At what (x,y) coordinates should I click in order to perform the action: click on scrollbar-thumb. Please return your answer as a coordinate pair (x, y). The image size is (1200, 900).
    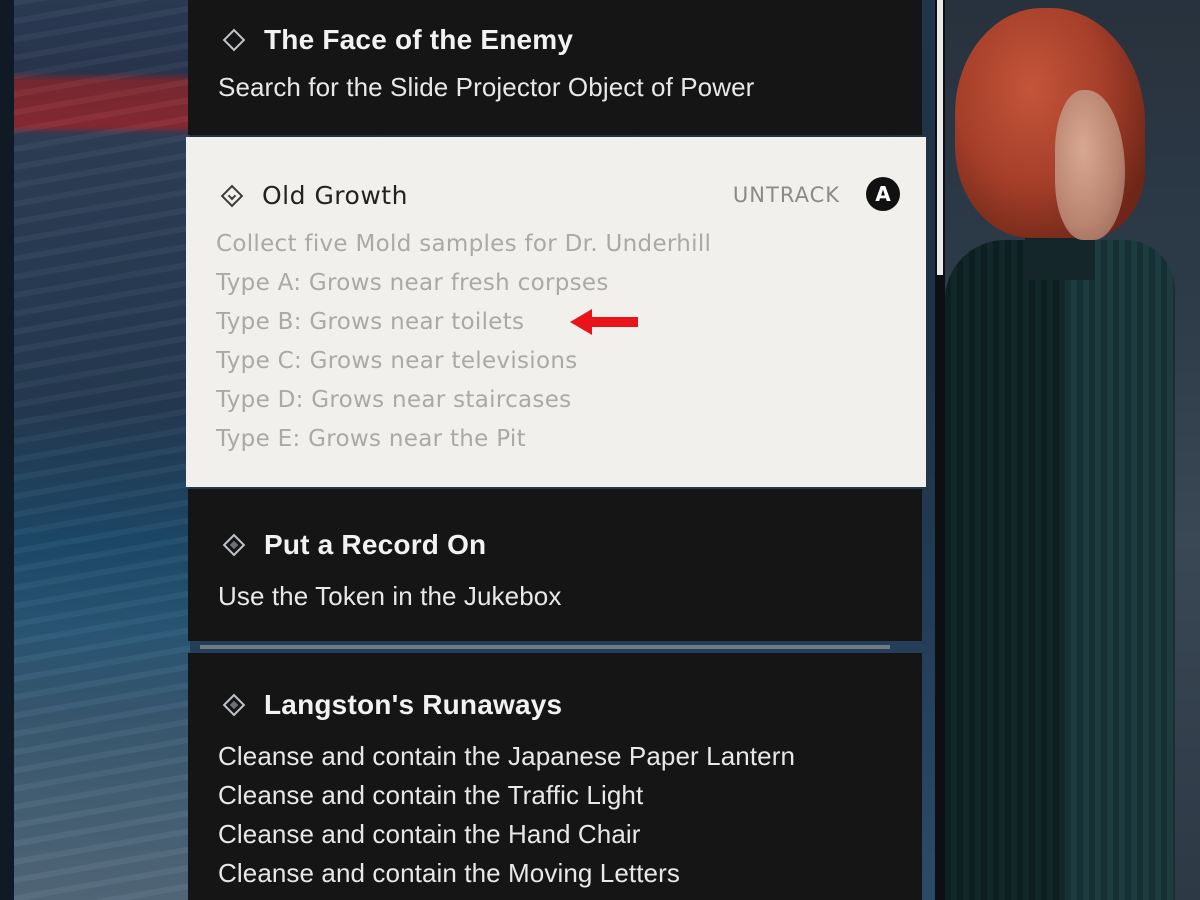
    Looking at the image, I should click on (940, 137).